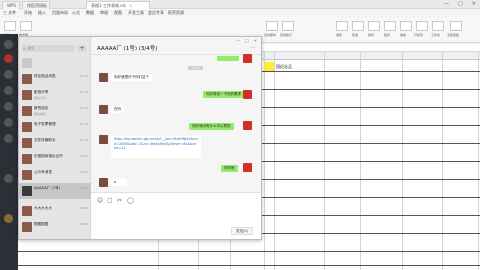 This screenshot has width=480, height=270. I want to click on conversation-name: 图图图图, so click(41, 224).